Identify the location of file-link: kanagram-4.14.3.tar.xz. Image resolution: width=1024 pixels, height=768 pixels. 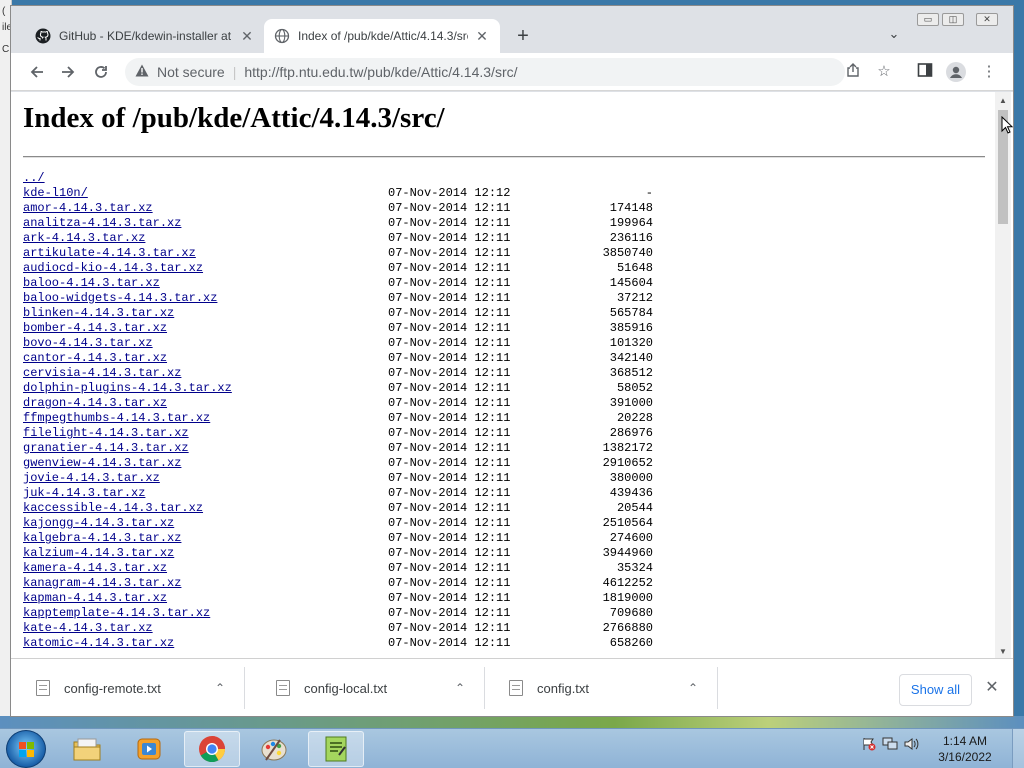
(102, 583).